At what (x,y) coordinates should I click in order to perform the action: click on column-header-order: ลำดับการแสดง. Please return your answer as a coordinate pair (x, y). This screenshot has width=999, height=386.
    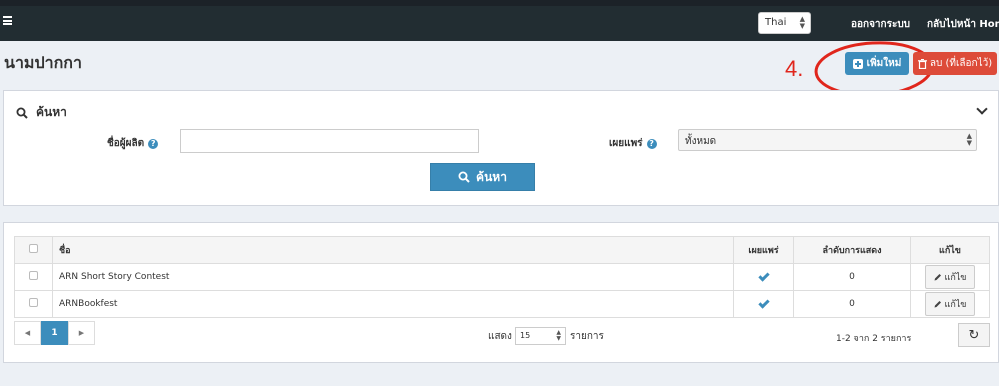
    Looking at the image, I should click on (852, 250).